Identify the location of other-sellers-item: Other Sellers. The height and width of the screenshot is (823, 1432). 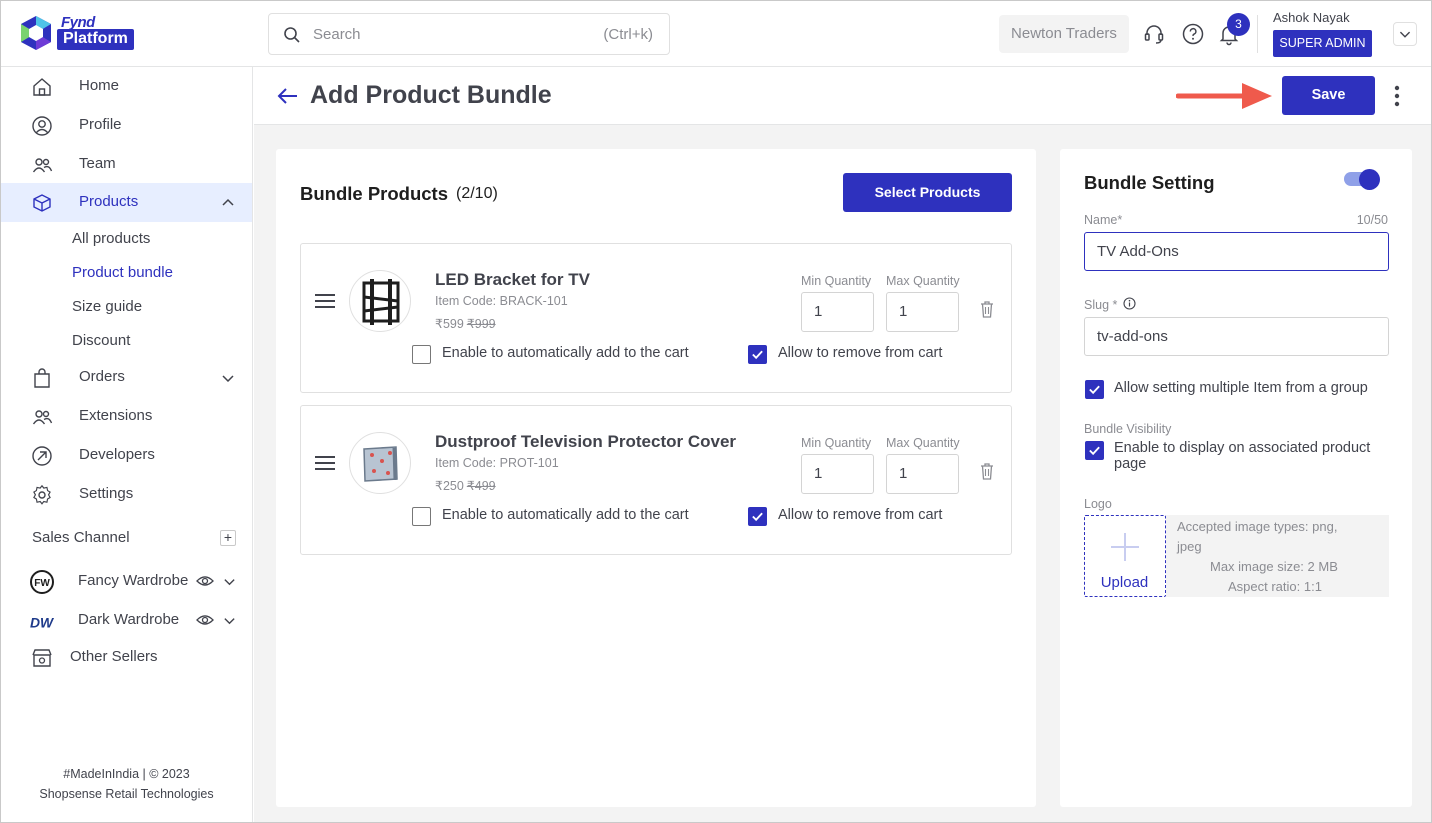
(126, 657).